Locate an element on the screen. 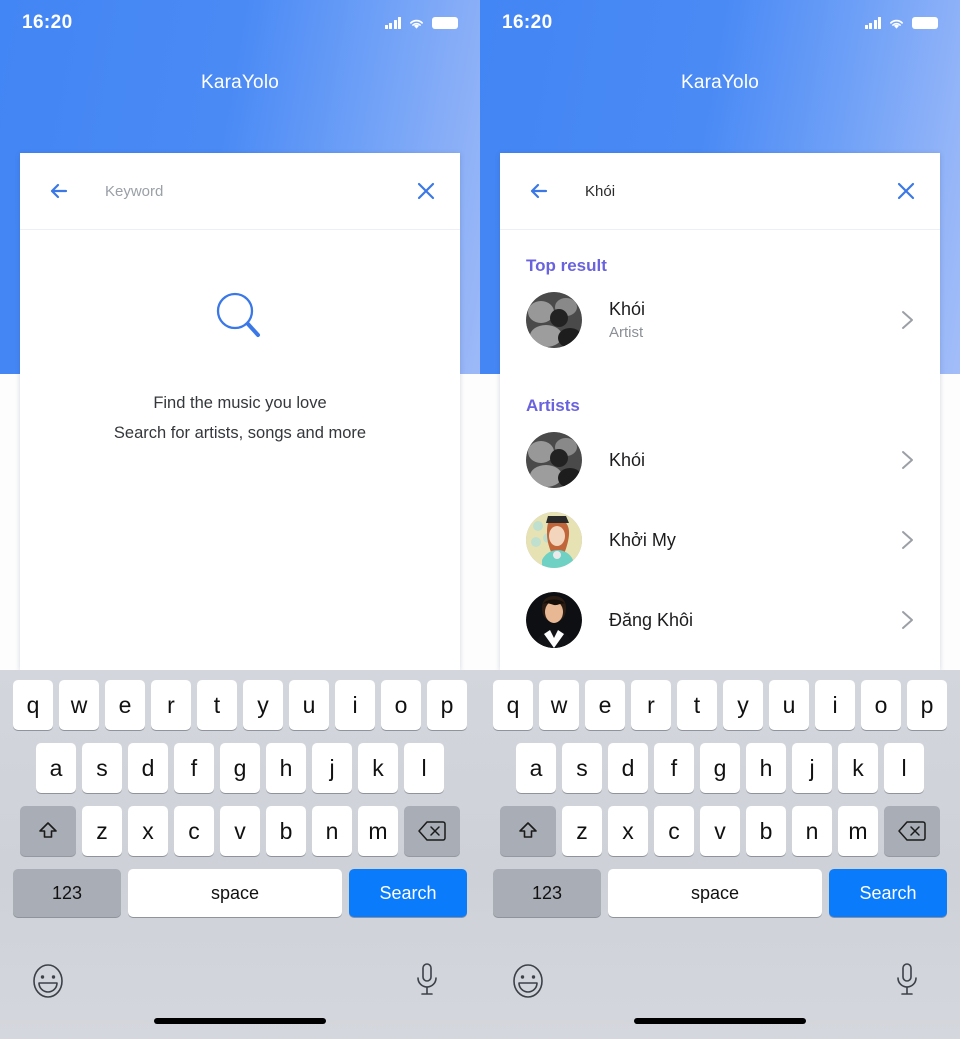 The image size is (960, 1039). left-search-bar: Keyword is located at coordinates (240, 191).